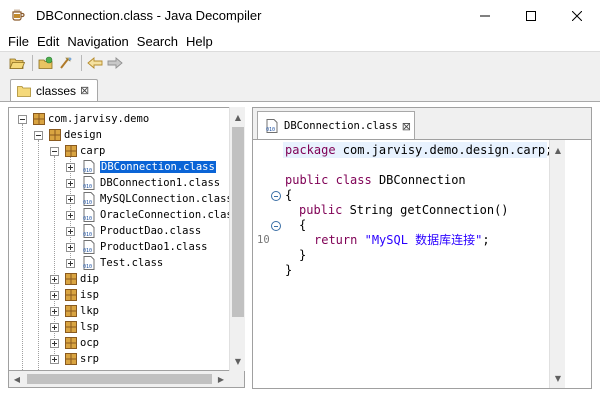  I want to click on keyword: return, so click(336, 240).